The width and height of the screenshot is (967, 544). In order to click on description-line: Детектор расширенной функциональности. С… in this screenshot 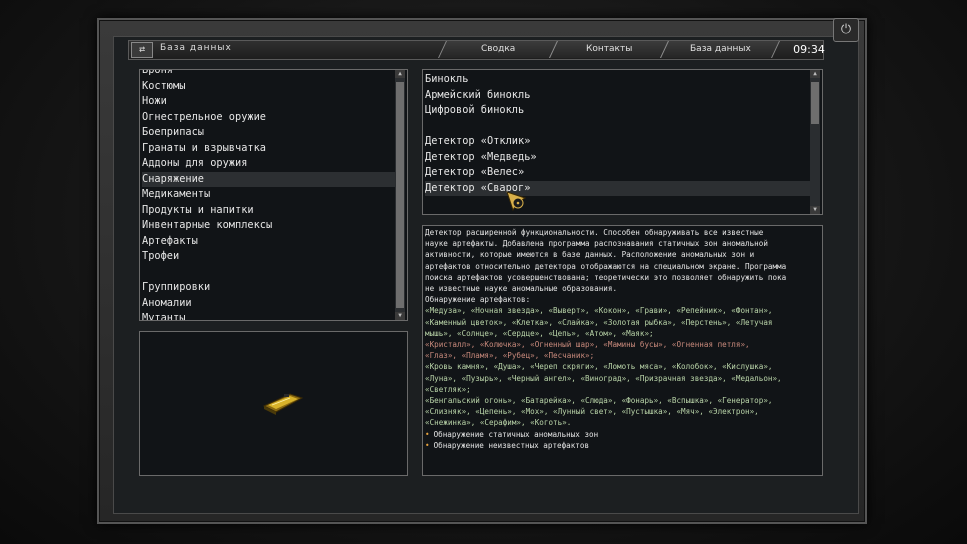, I will do `click(594, 232)`.